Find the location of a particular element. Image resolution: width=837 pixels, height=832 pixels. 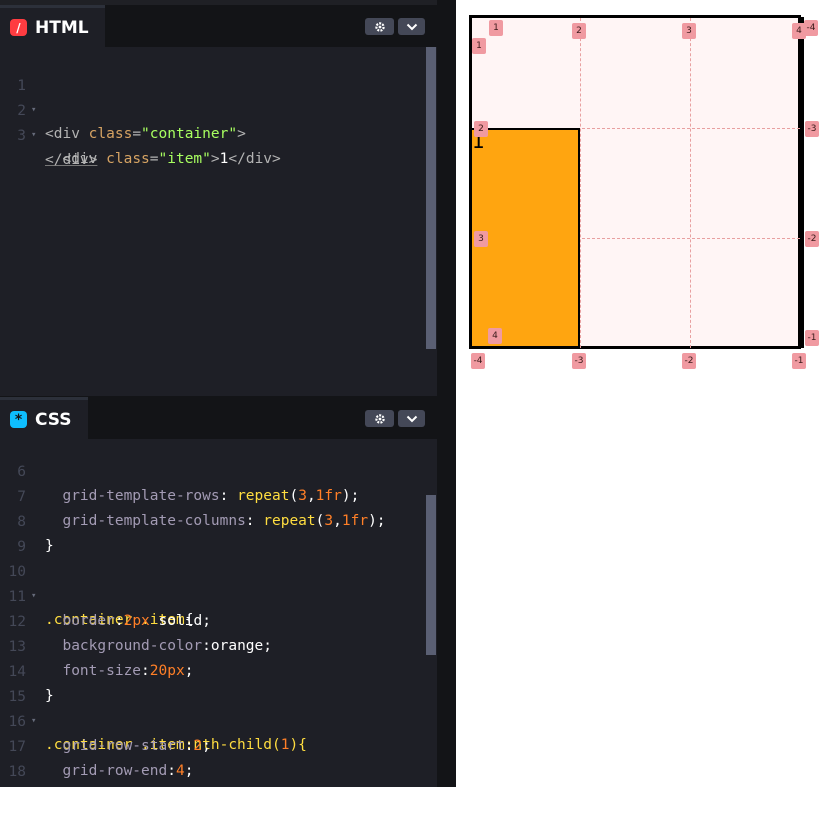

code-line: 9 is located at coordinates (210, 533).